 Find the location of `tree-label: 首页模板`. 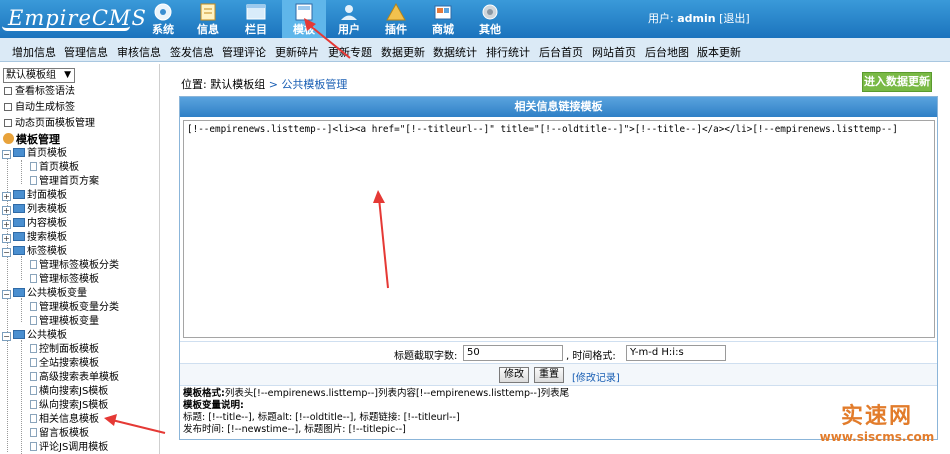

tree-label: 首页模板 is located at coordinates (47, 153).